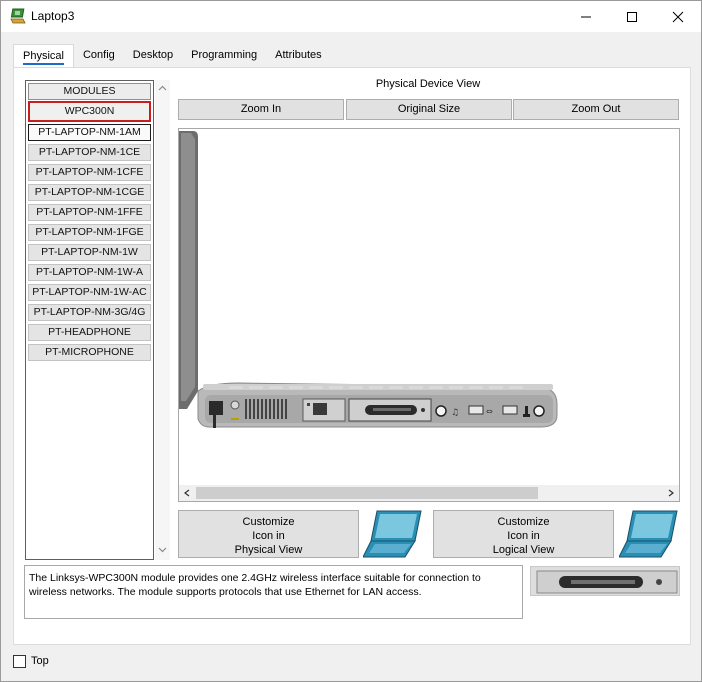 This screenshot has height=682, width=702. Describe the element at coordinates (162, 549) in the screenshot. I see `scroll-down-icon` at that location.